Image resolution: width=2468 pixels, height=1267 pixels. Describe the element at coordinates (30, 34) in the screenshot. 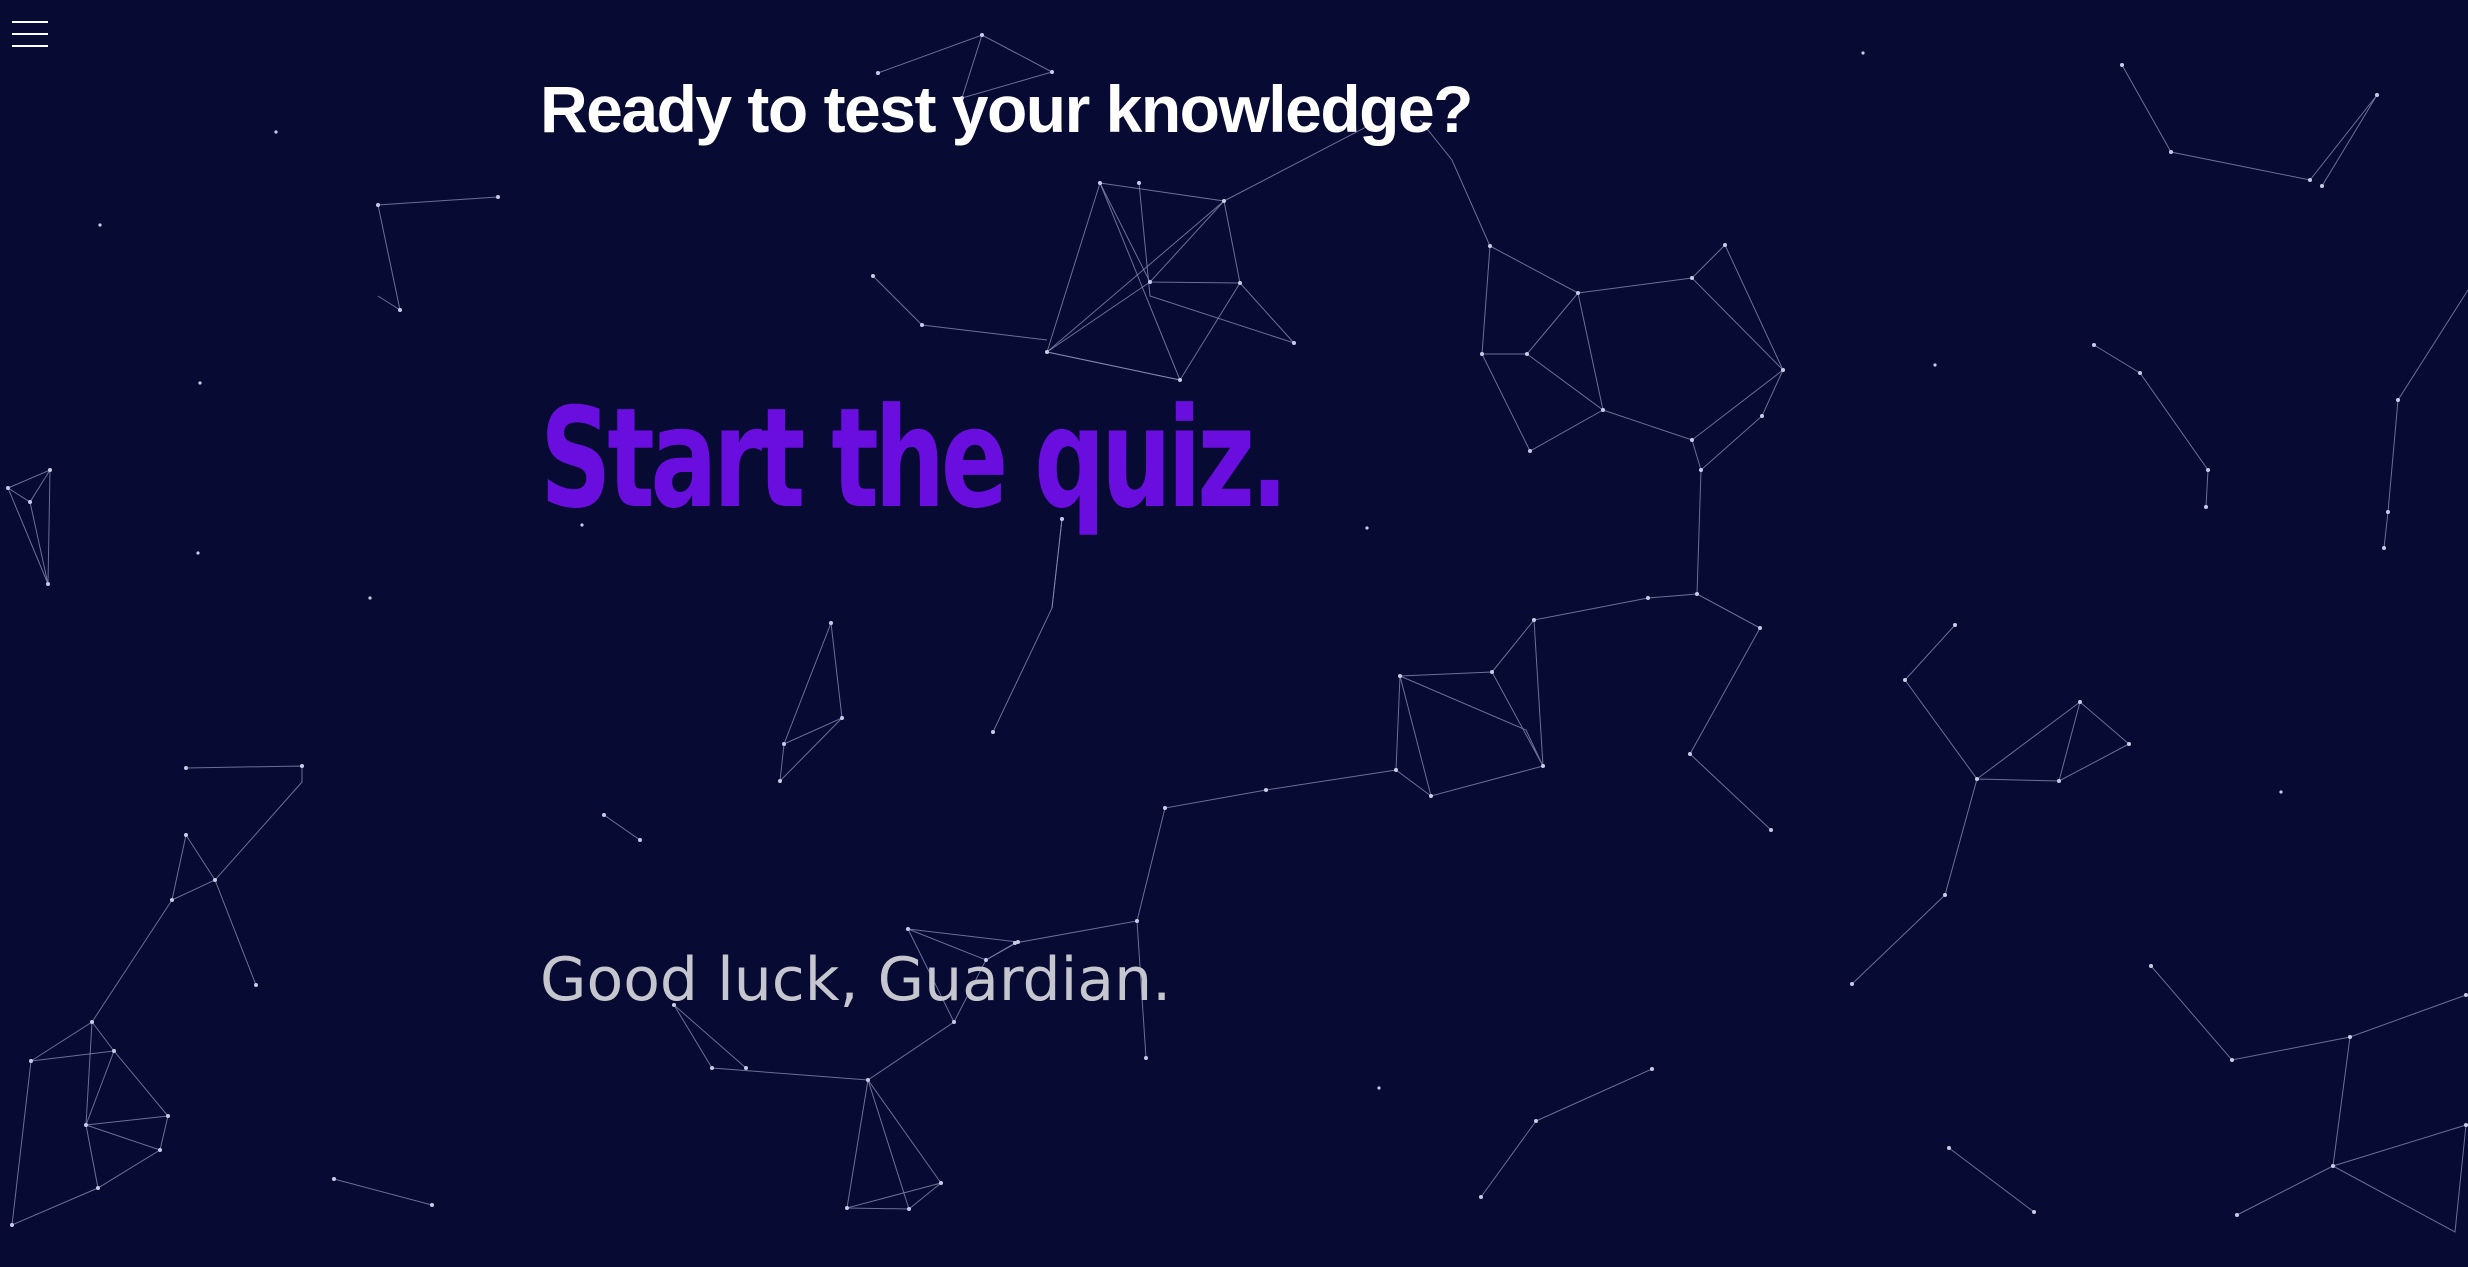

I see `hamburger-menu-icon` at that location.